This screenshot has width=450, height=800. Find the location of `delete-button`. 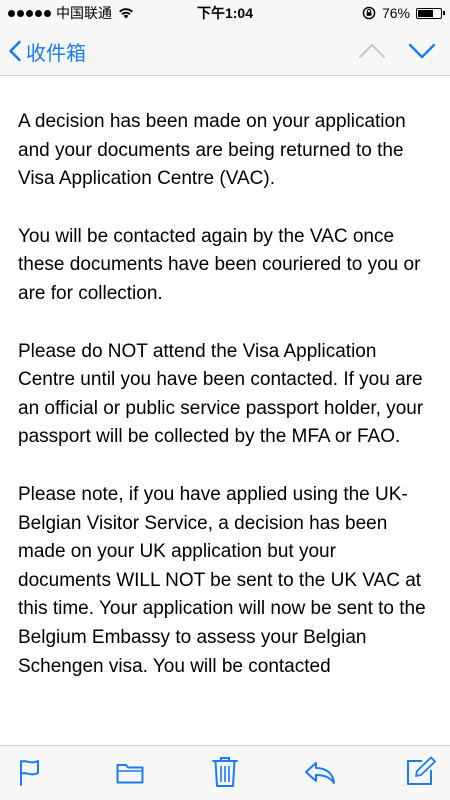

delete-button is located at coordinates (225, 772).